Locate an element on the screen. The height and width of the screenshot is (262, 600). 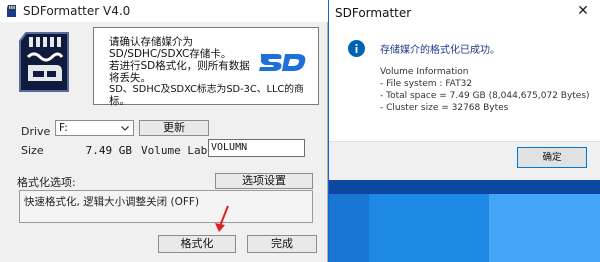
window-title: SDFormatter V4.0 is located at coordinates (77, 11).